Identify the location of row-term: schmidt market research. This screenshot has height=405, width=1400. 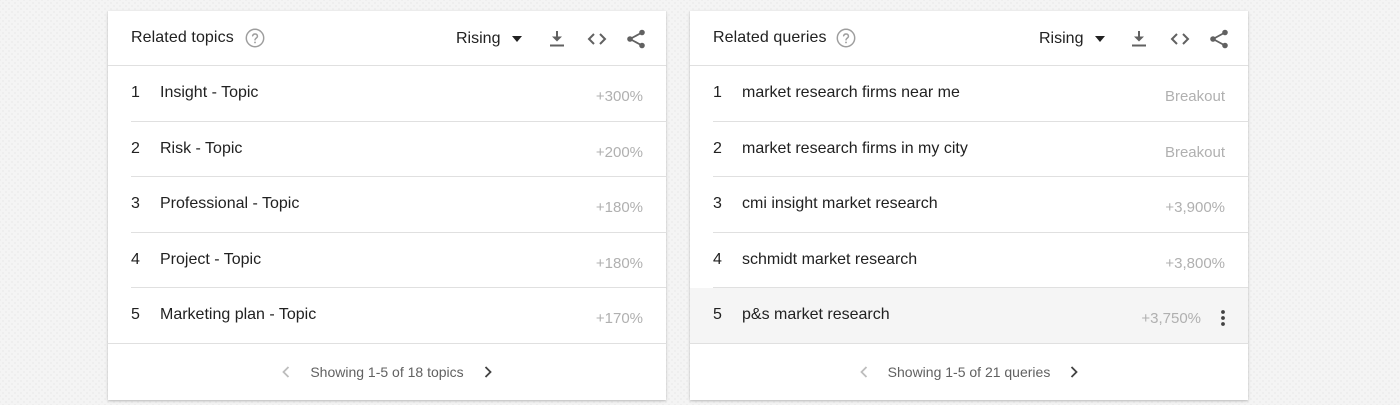
(829, 260).